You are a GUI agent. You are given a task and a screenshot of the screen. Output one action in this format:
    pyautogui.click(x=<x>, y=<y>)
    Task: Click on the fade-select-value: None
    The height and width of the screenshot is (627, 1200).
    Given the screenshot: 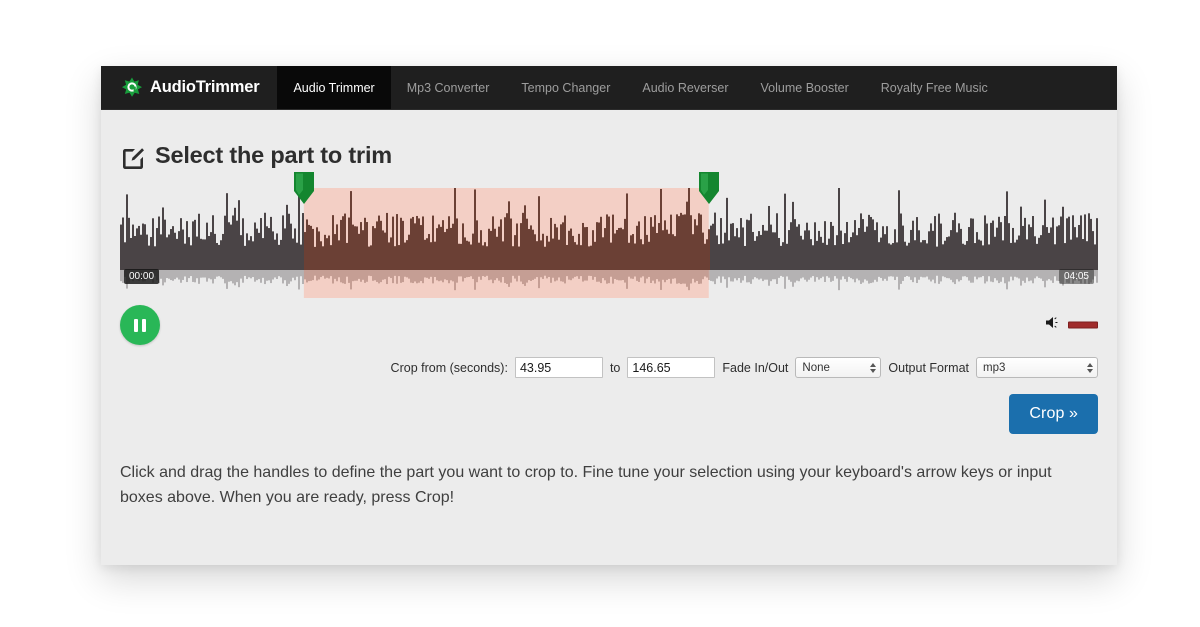 What is the action you would take?
    pyautogui.click(x=816, y=367)
    